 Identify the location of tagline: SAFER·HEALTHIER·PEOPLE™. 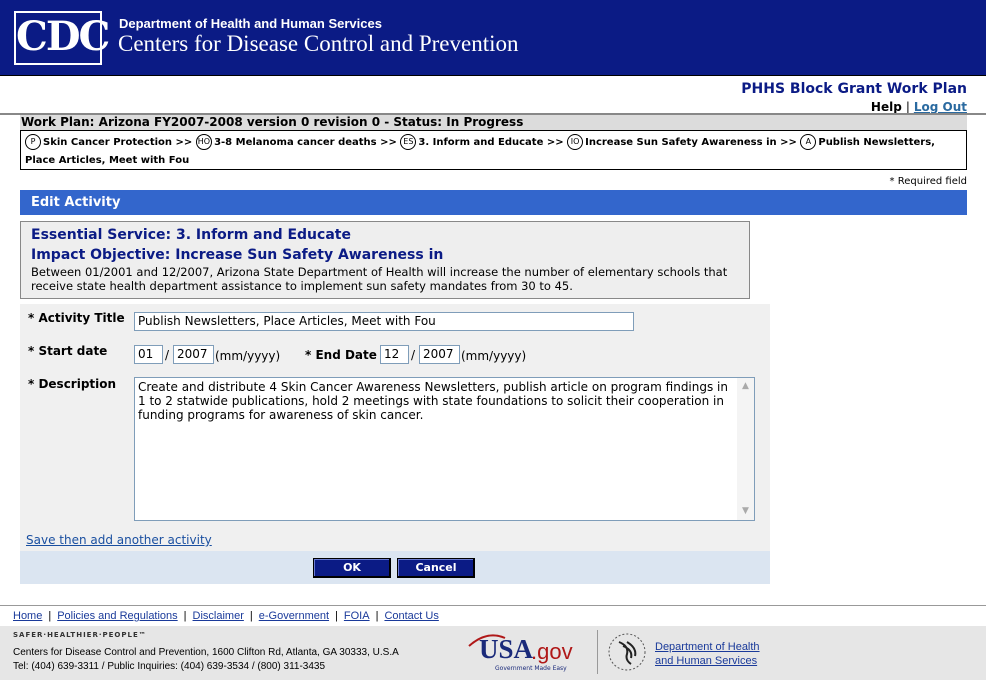
(80, 635).